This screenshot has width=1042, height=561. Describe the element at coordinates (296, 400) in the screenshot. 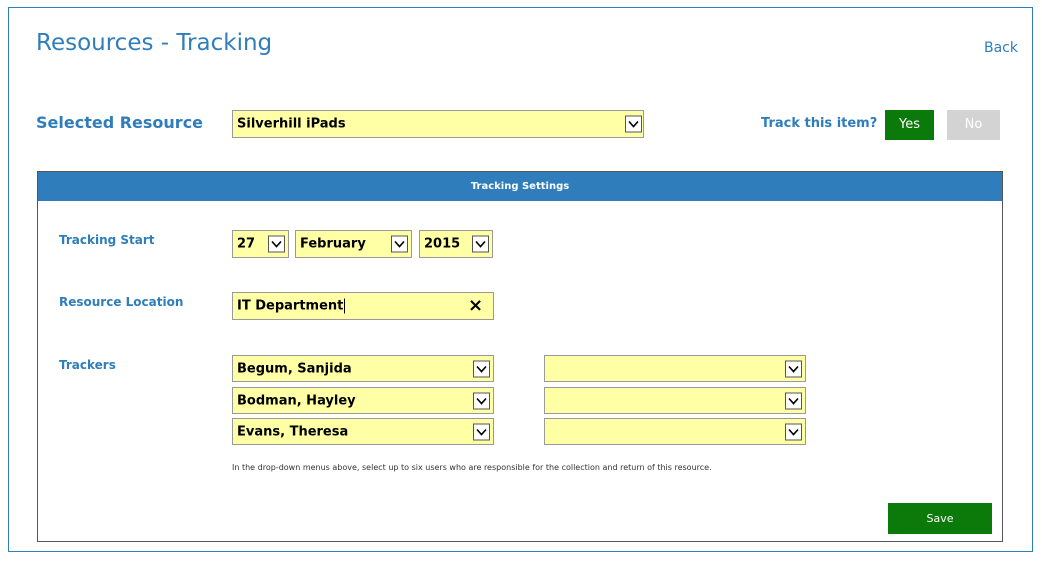

I see `tracker-select-value: Bodman, Hayley` at that location.